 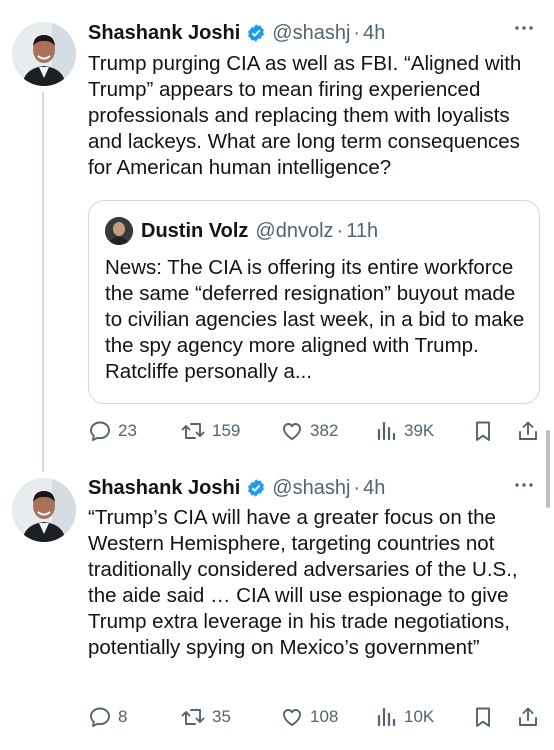 I want to click on quoted-tweet-header: Dustin Volz @dnvolz · 11h, so click(x=241, y=231).